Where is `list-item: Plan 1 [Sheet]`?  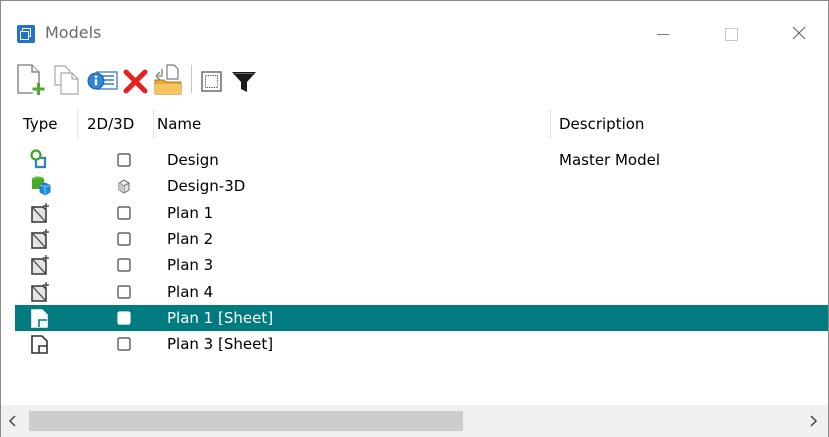 list-item: Plan 1 [Sheet] is located at coordinates (421, 318).